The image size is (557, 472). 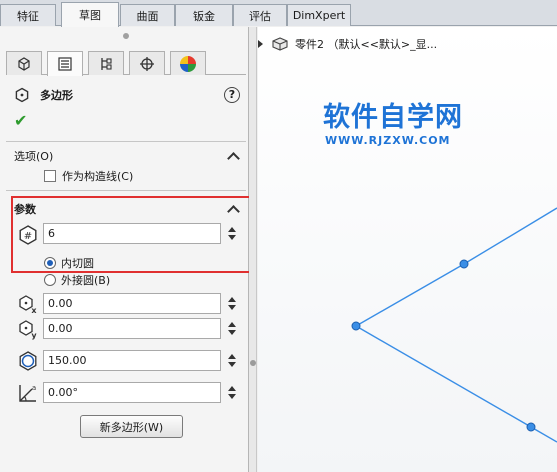 What do you see at coordinates (204, 15) in the screenshot?
I see `tab-sheet-metal: 钣金` at bounding box center [204, 15].